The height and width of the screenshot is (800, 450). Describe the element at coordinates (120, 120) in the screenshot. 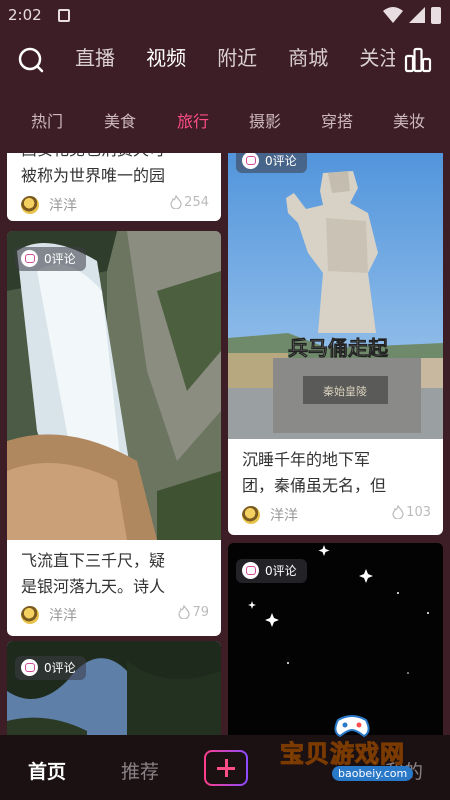

I see `category-food: 美食` at that location.